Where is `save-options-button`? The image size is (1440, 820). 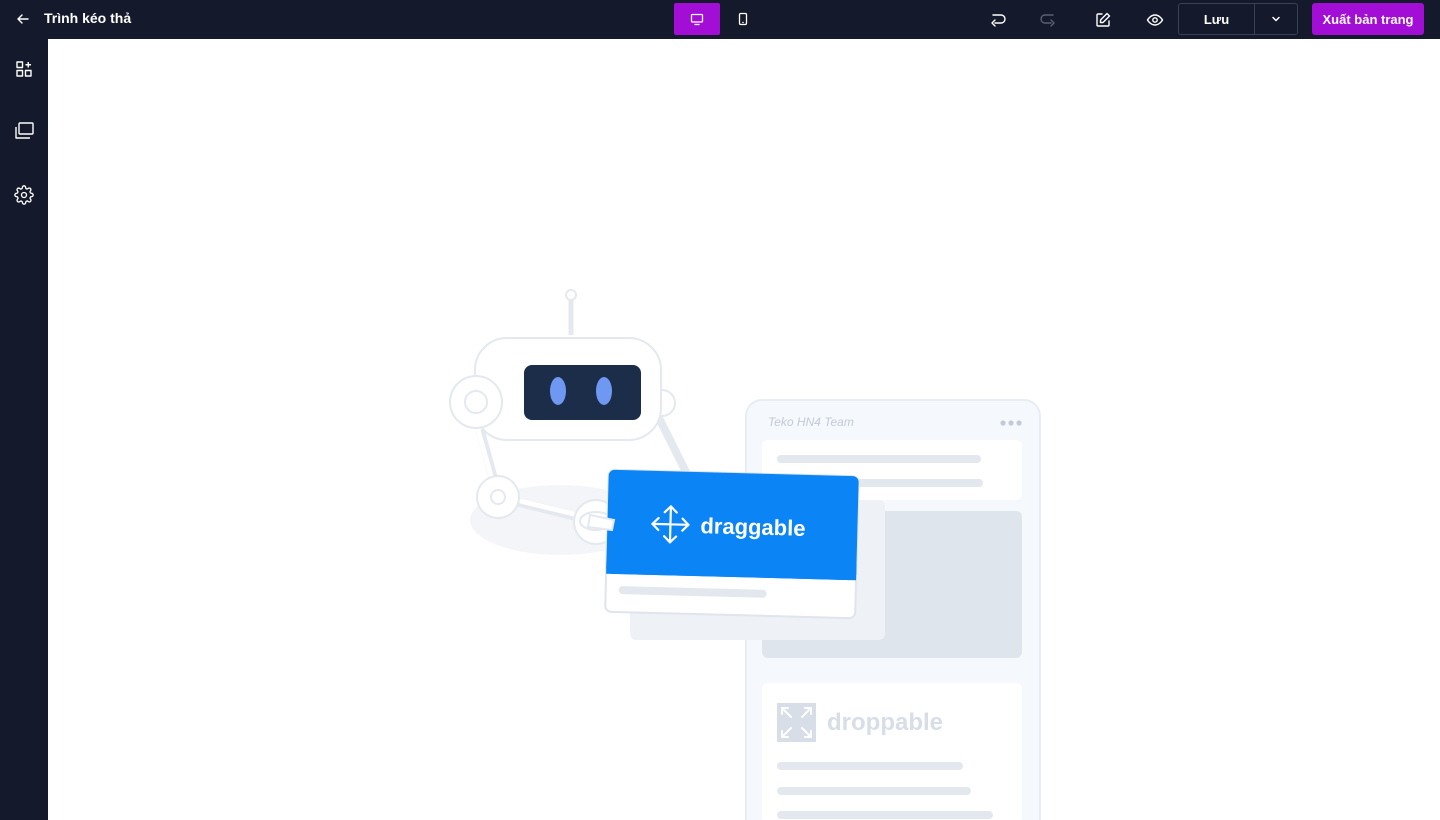
save-options-button is located at coordinates (1276, 19).